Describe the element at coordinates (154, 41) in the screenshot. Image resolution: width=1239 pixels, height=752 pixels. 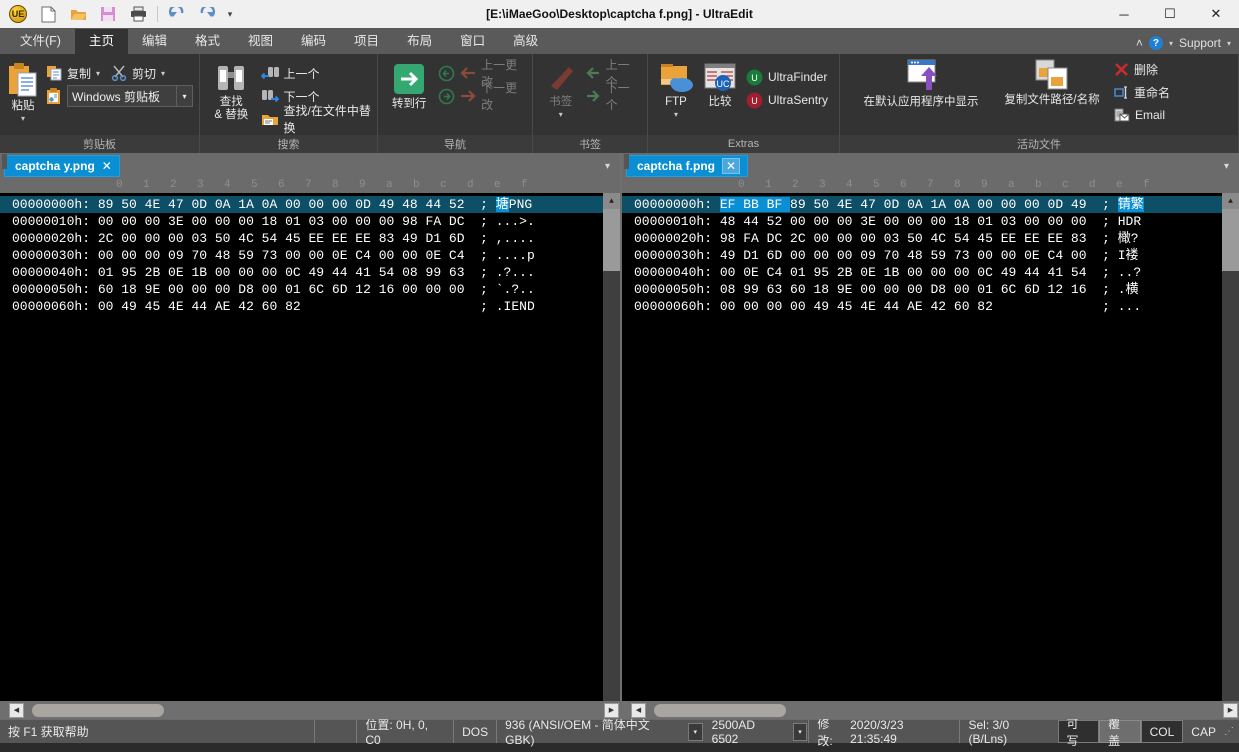
I see `ribbon-tab-edit: 编辑` at that location.